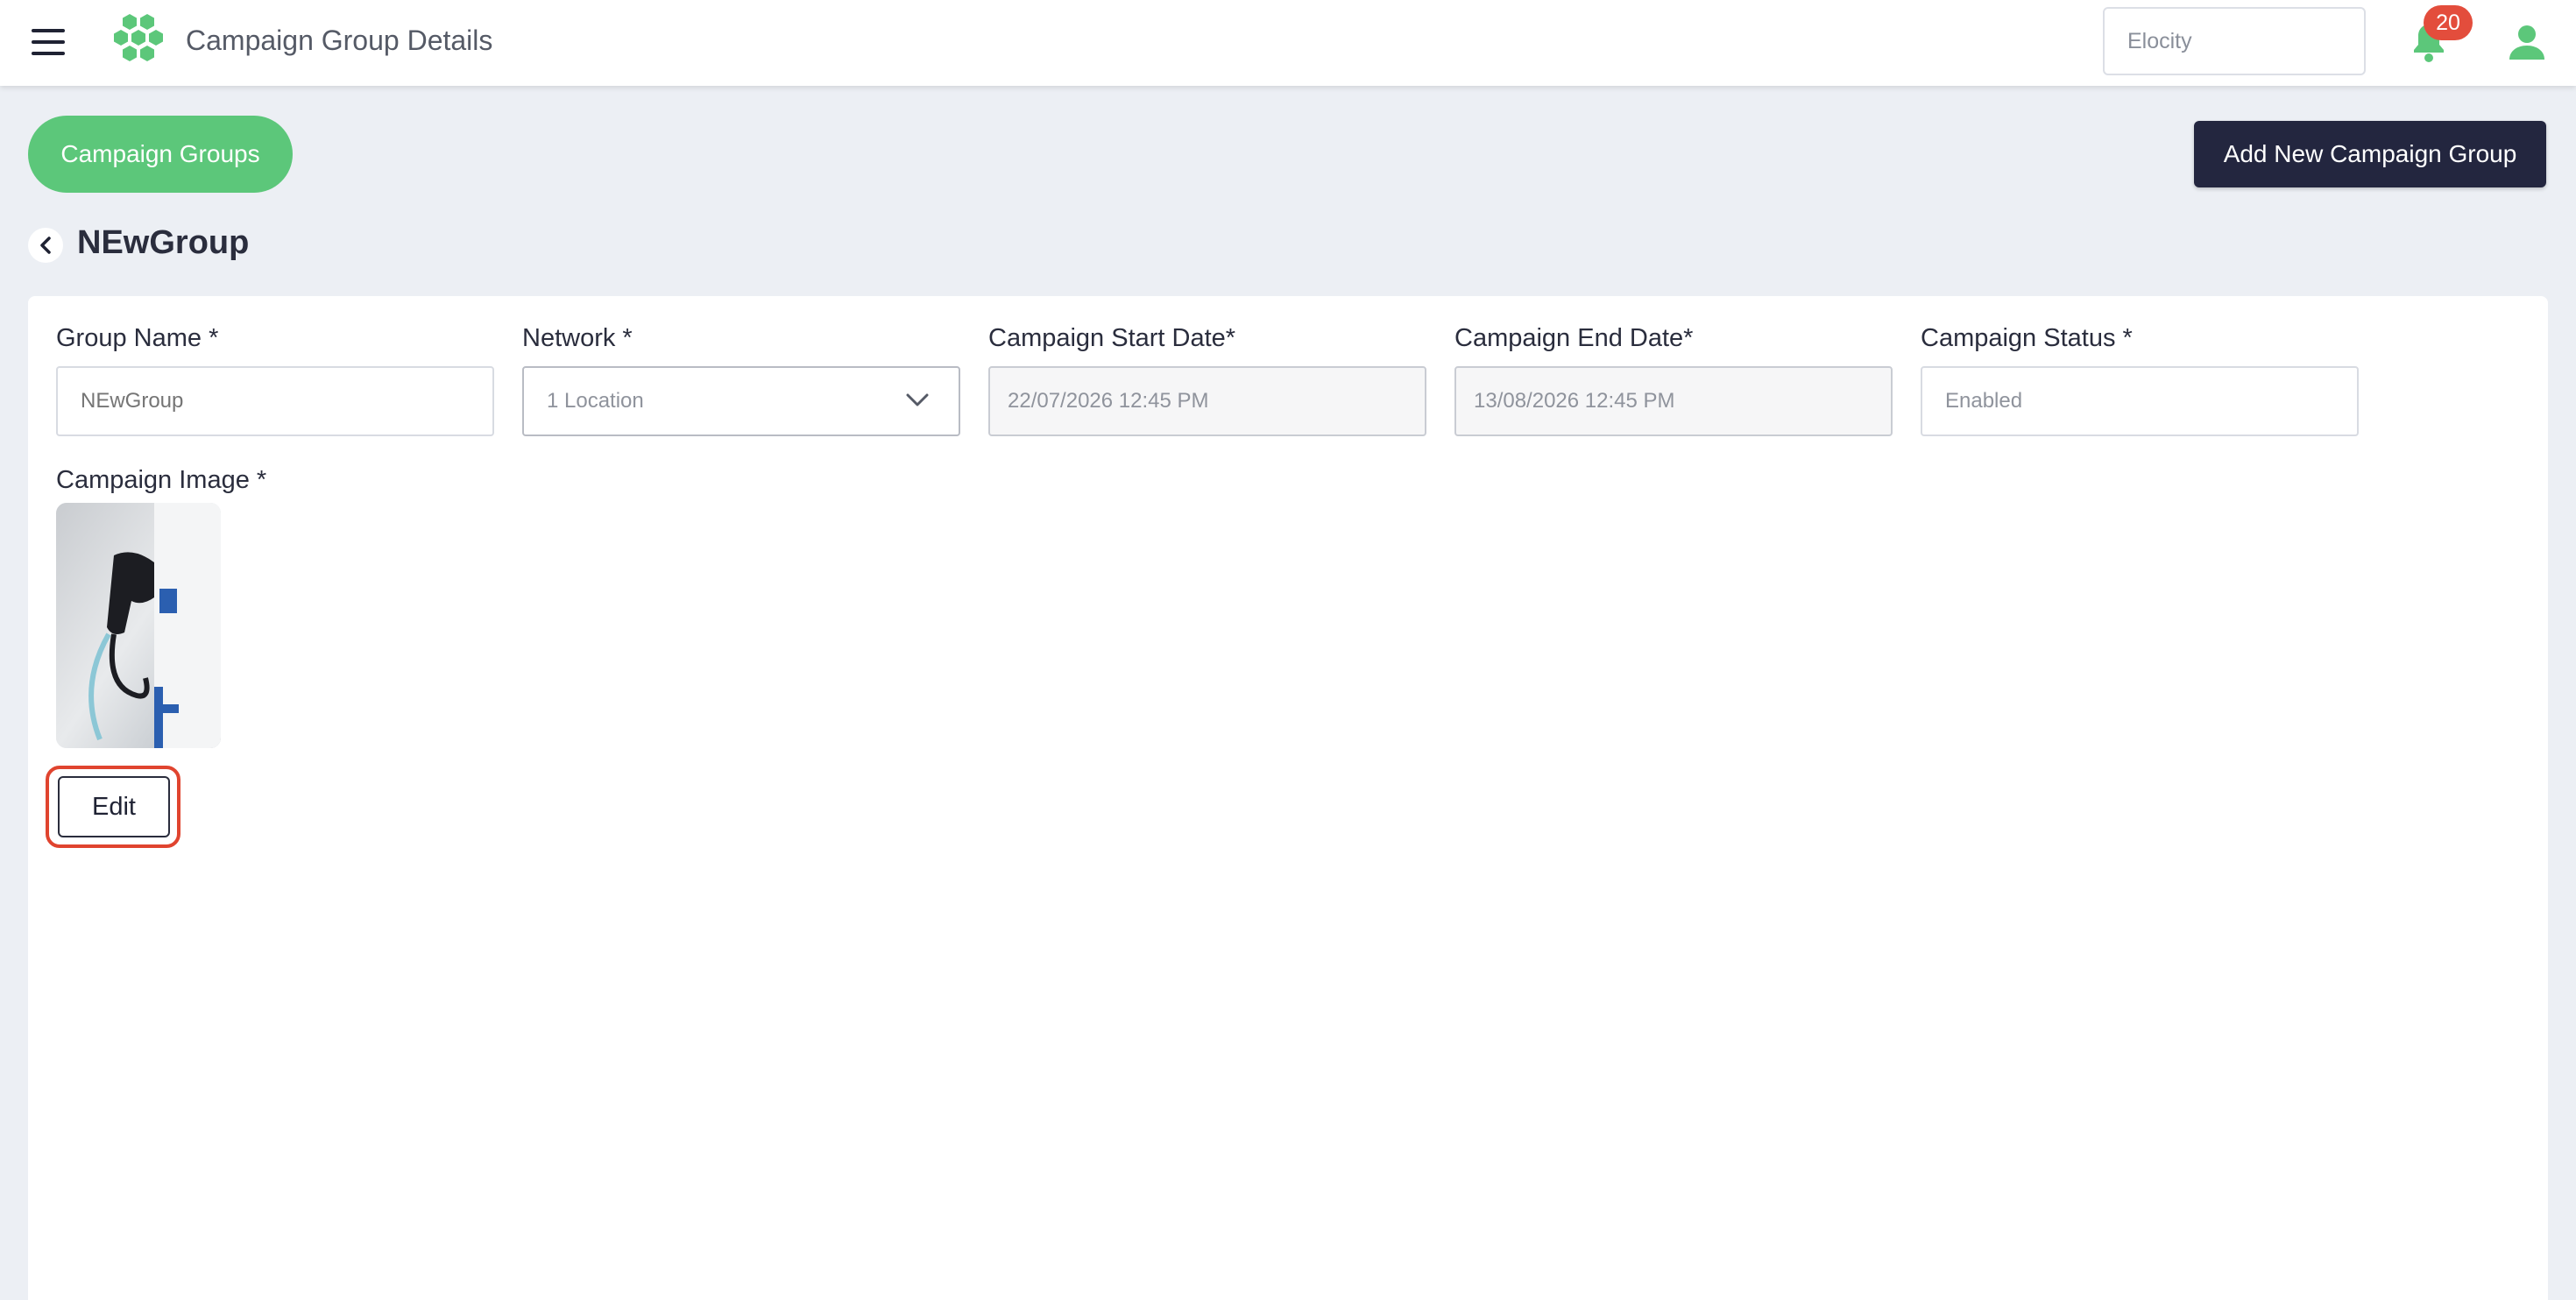 Image resolution: width=2576 pixels, height=1300 pixels. I want to click on group-name-input, so click(275, 401).